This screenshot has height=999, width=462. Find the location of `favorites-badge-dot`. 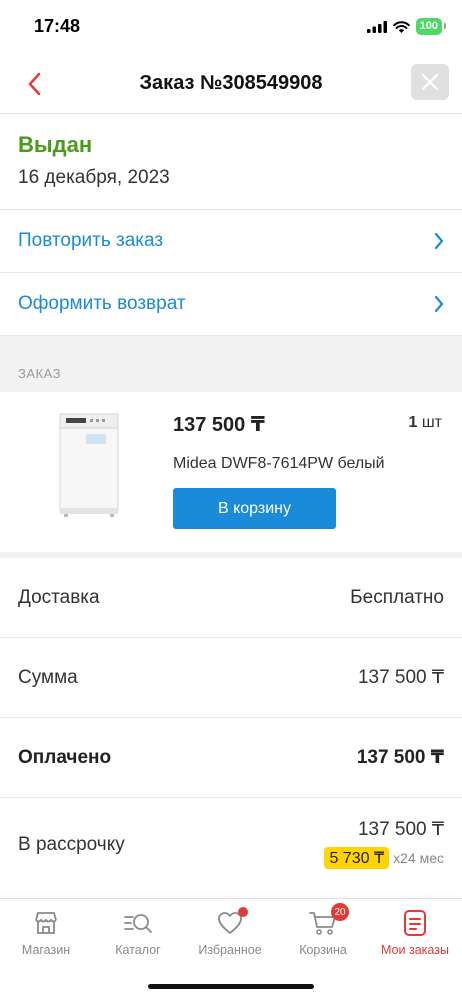

favorites-badge-dot is located at coordinates (243, 912).